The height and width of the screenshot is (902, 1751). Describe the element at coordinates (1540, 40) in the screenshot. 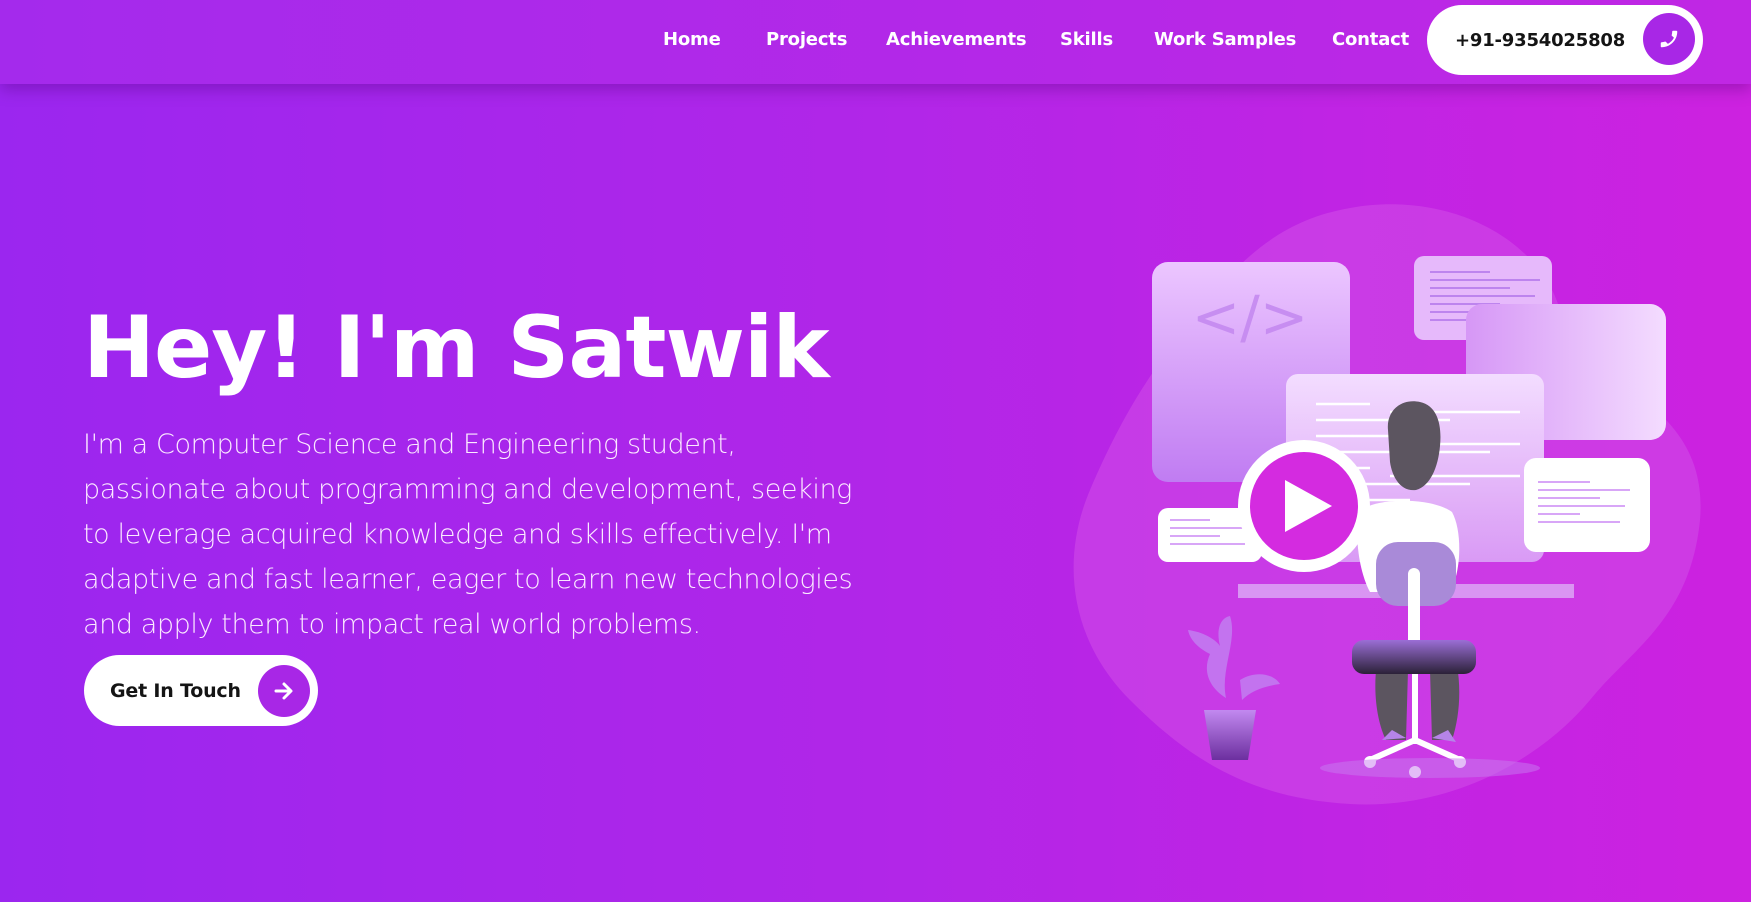

I see `phone-number: +91-9354025808` at that location.